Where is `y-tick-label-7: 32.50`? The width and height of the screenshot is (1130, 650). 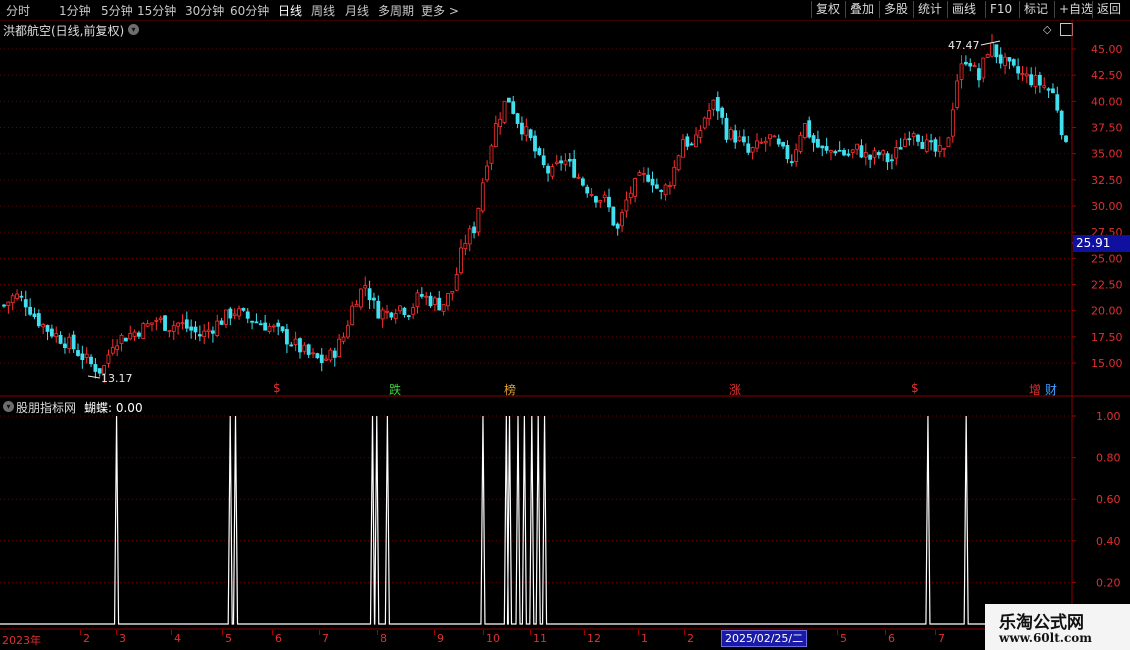 y-tick-label-7: 32.50 is located at coordinates (1107, 180).